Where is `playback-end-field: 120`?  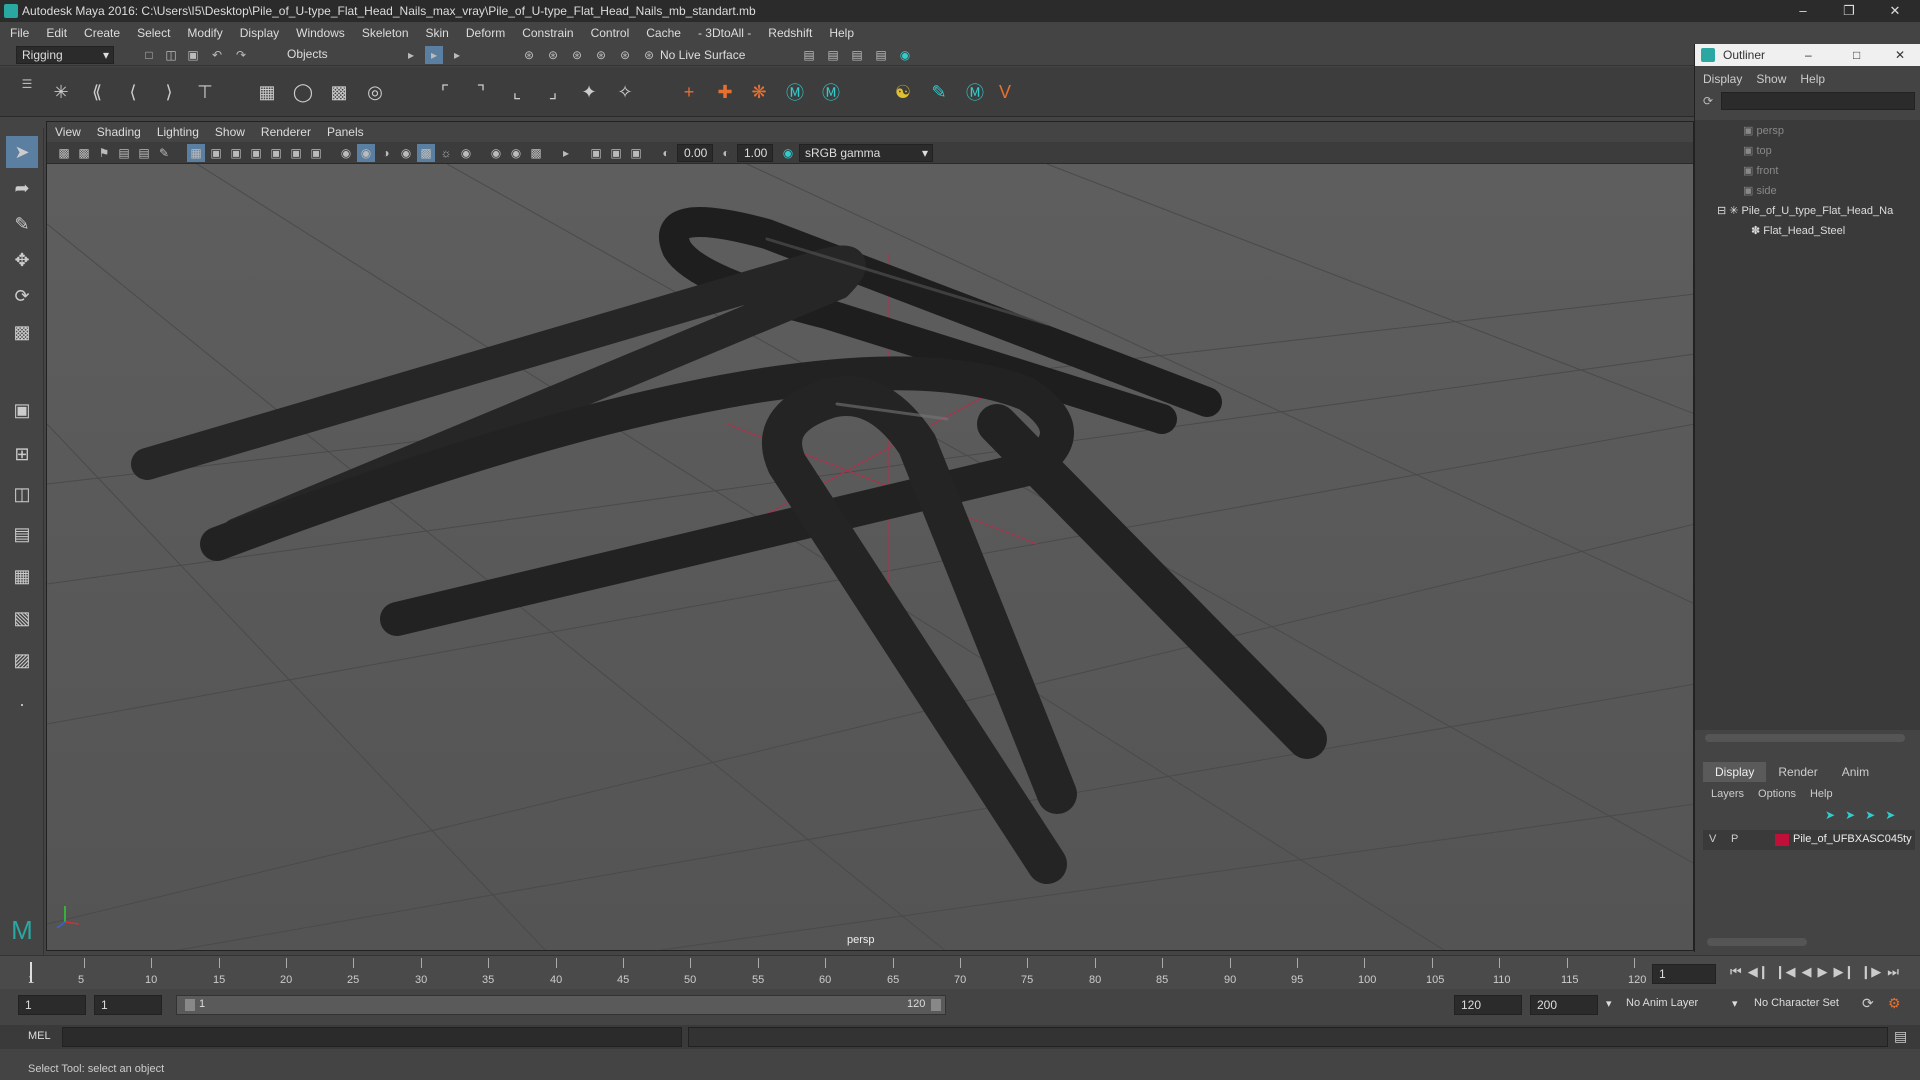 playback-end-field: 120 is located at coordinates (1488, 1005).